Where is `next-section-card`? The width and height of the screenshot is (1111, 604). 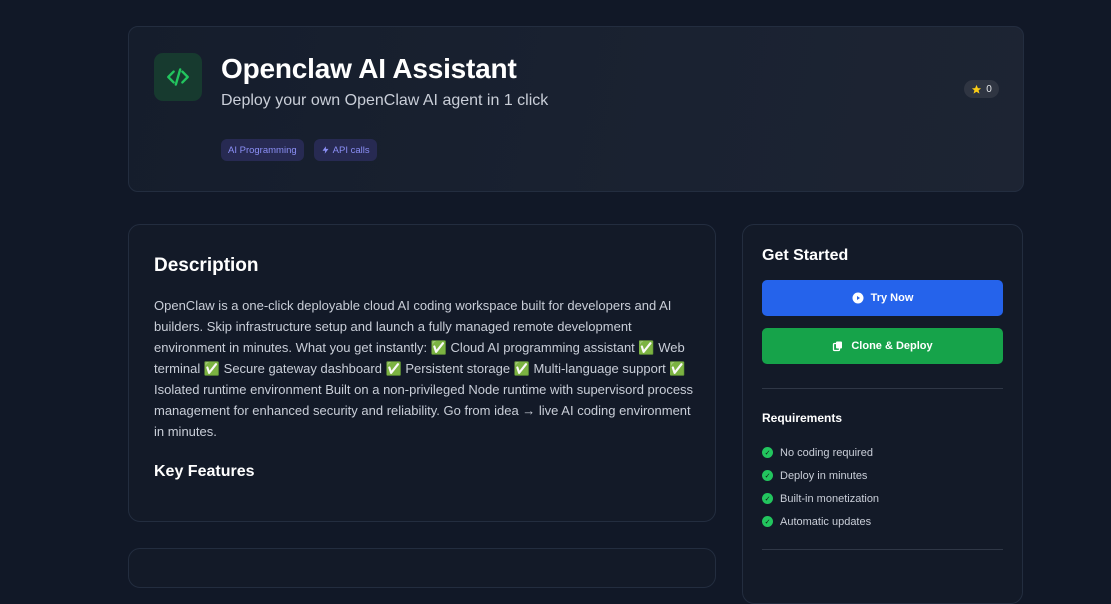 next-section-card is located at coordinates (422, 568).